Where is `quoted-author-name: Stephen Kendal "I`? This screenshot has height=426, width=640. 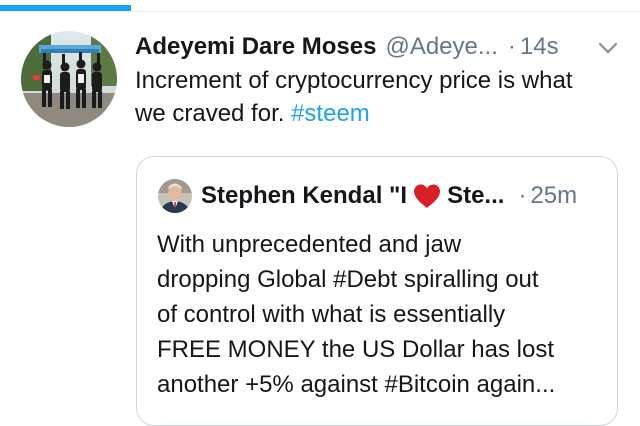 quoted-author-name: Stephen Kendal "I is located at coordinates (304, 196).